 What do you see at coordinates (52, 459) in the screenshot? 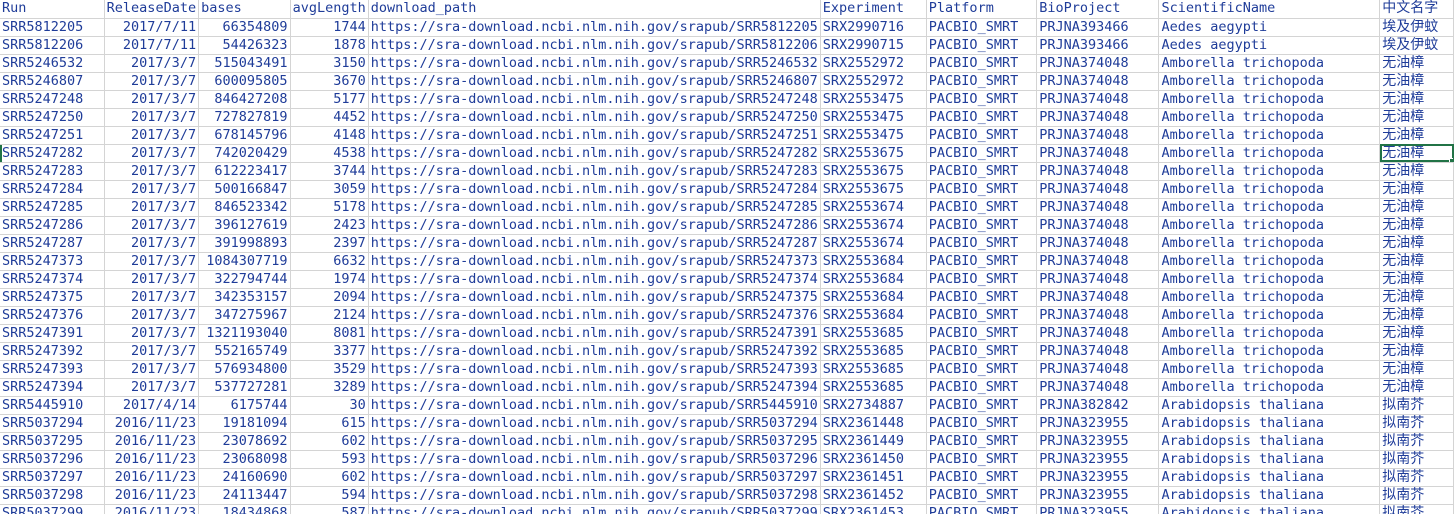
I see `cell-run: SRR5037296` at bounding box center [52, 459].